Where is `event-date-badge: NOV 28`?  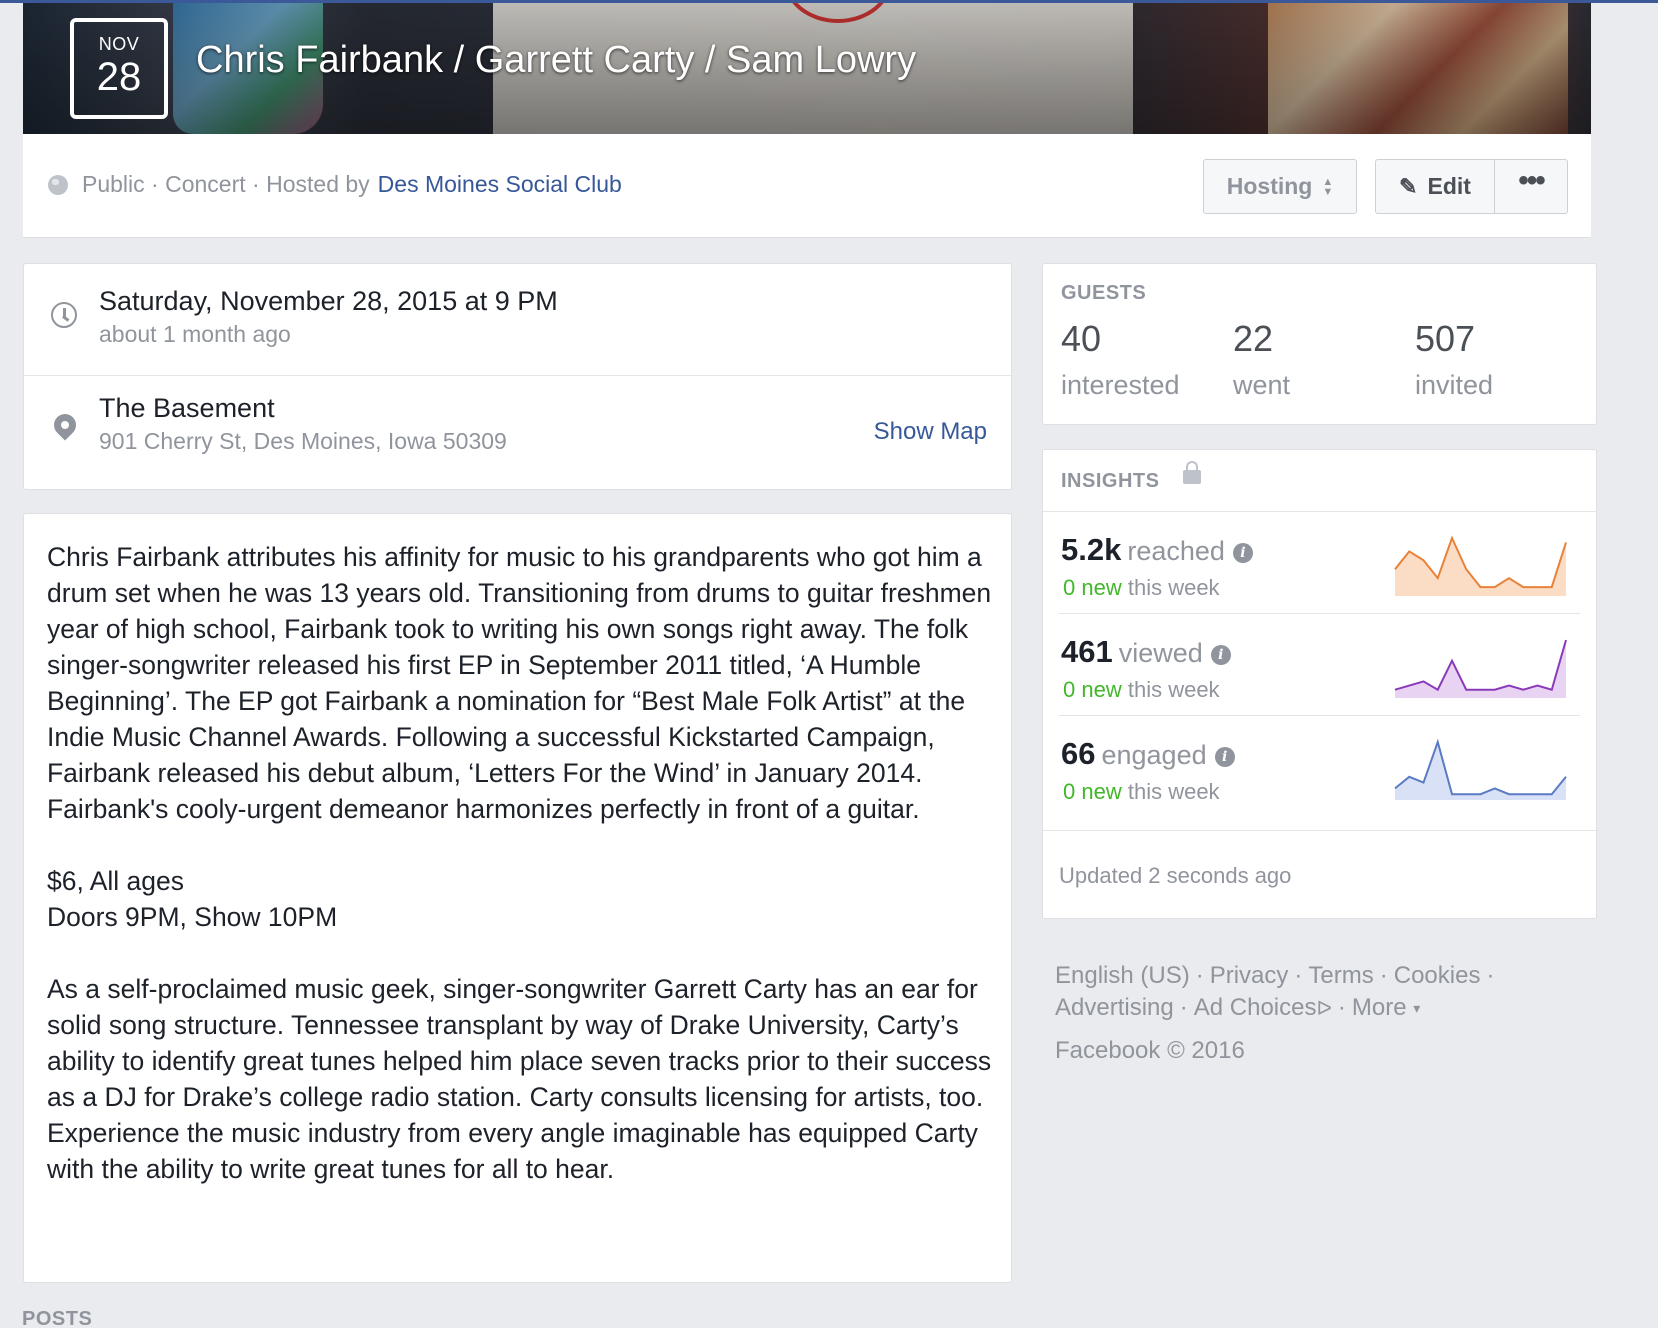 event-date-badge: NOV 28 is located at coordinates (119, 68).